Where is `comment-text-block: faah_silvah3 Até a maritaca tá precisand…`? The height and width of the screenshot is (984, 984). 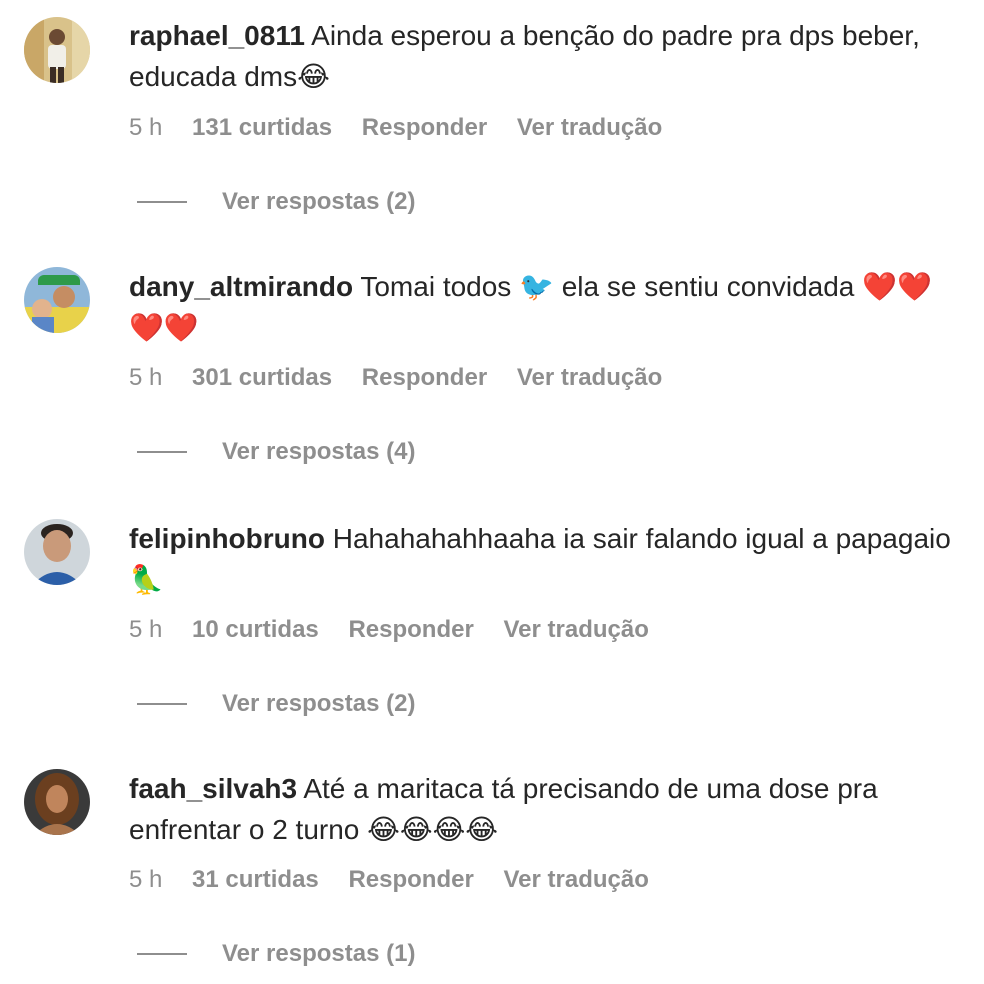 comment-text-block: faah_silvah3 Até a maritaca tá precisand… is located at coordinates (546, 809).